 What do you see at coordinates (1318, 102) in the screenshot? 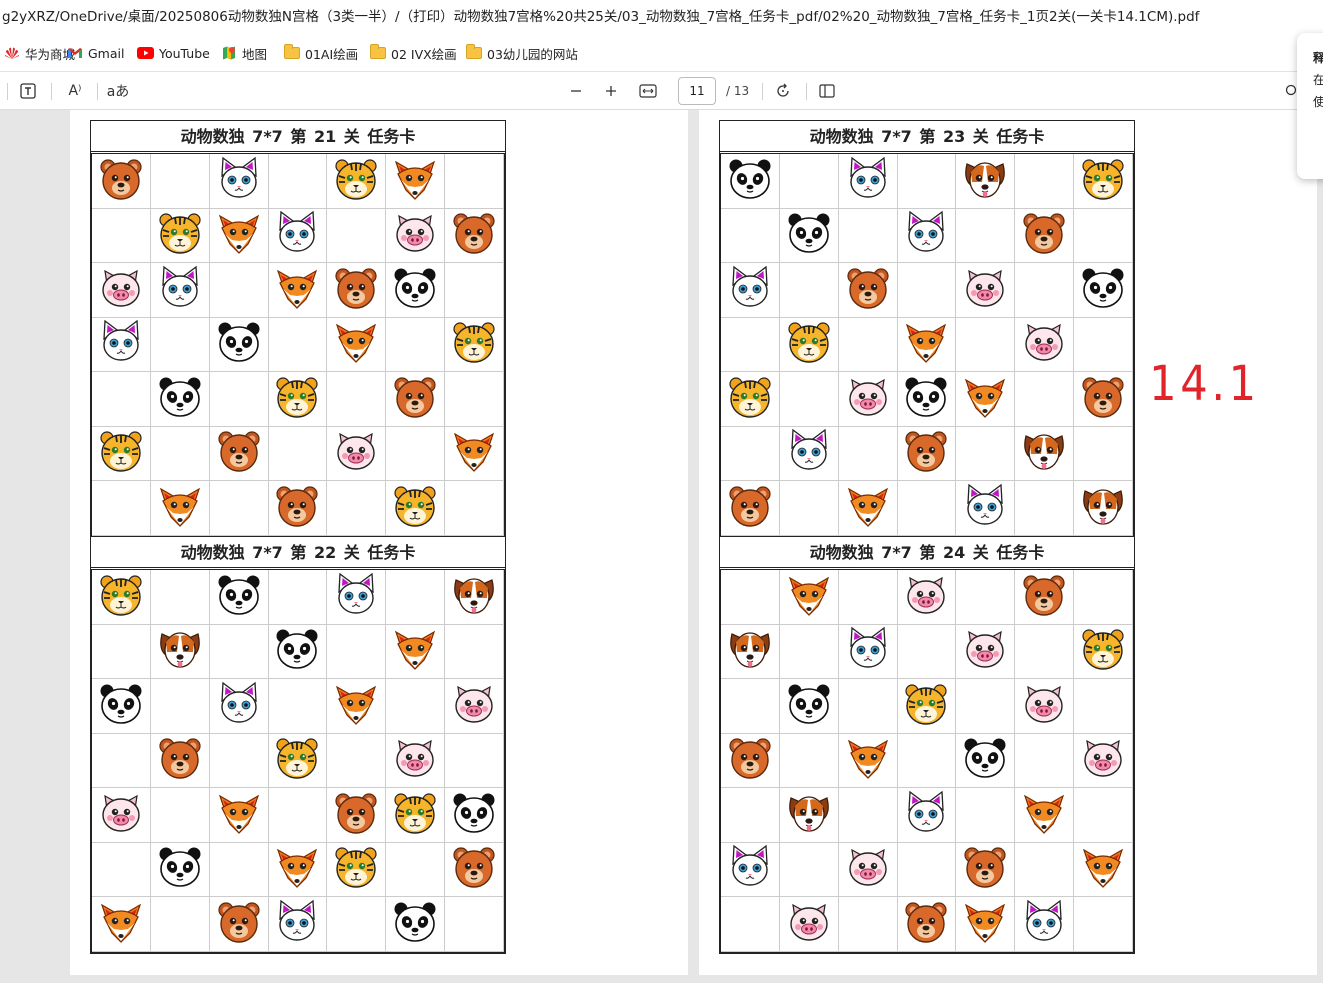
I see `side-panel-text: 使` at bounding box center [1318, 102].